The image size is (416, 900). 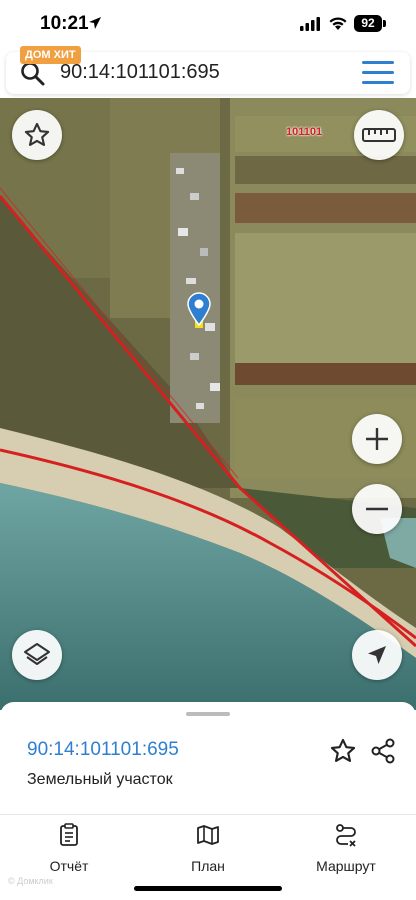 I want to click on tab-route: Маршрут, so click(x=346, y=848).